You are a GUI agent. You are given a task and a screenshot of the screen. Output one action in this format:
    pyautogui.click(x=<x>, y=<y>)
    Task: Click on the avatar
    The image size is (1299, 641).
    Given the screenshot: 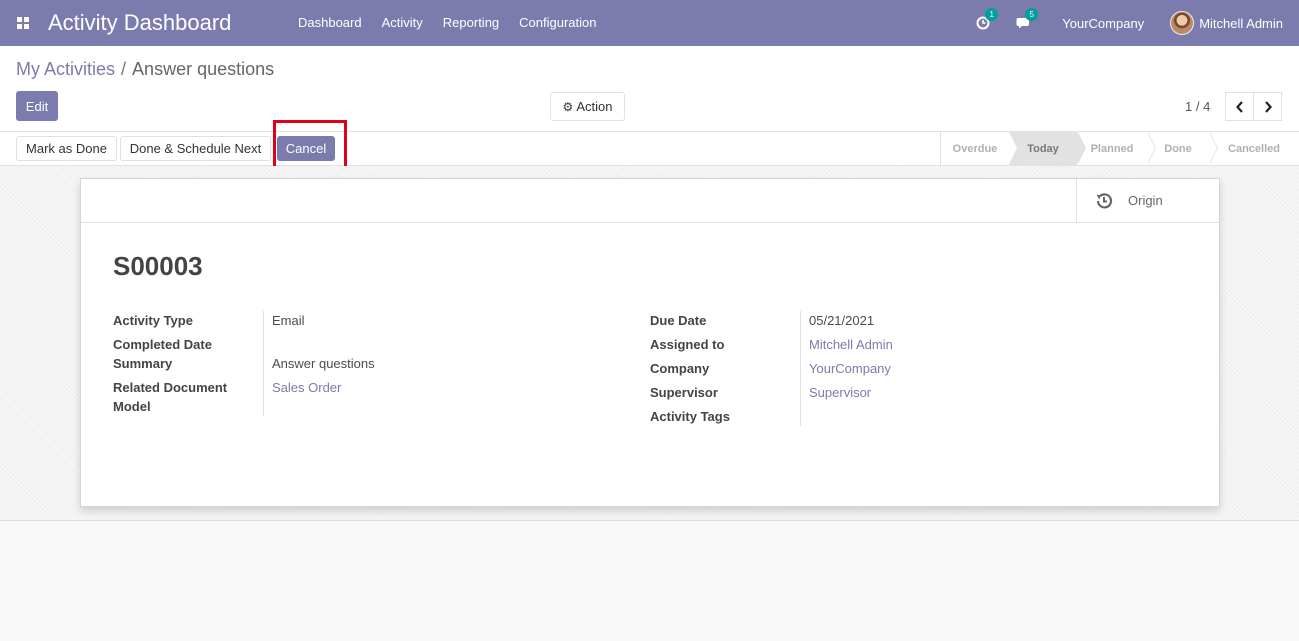 What is the action you would take?
    pyautogui.click(x=1182, y=23)
    